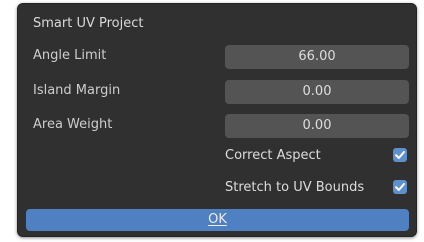  What do you see at coordinates (217, 92) in the screenshot?
I see `island-margin-row: Island Margin 0.00` at bounding box center [217, 92].